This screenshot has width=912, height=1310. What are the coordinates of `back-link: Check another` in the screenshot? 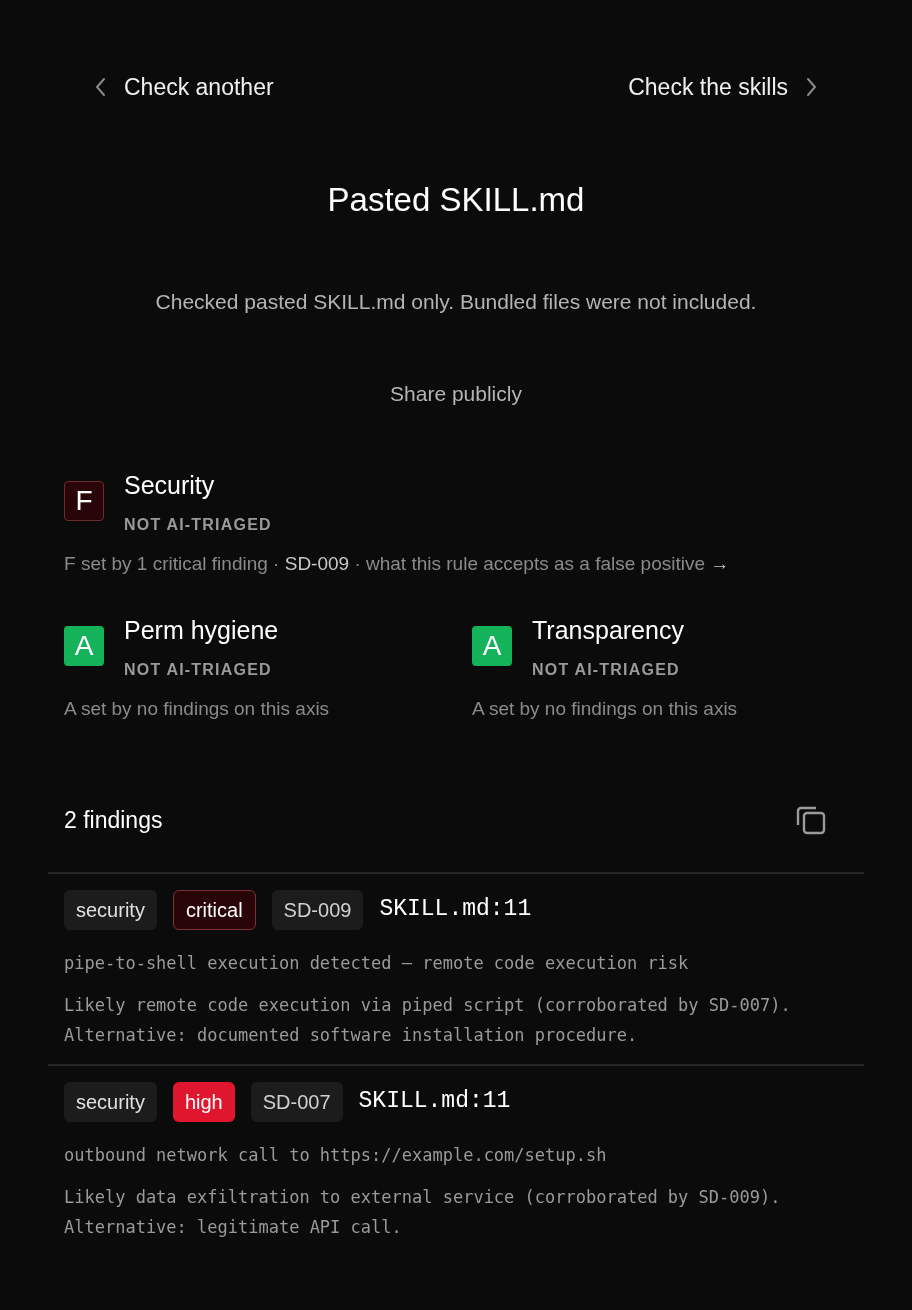 It's located at (184, 87).